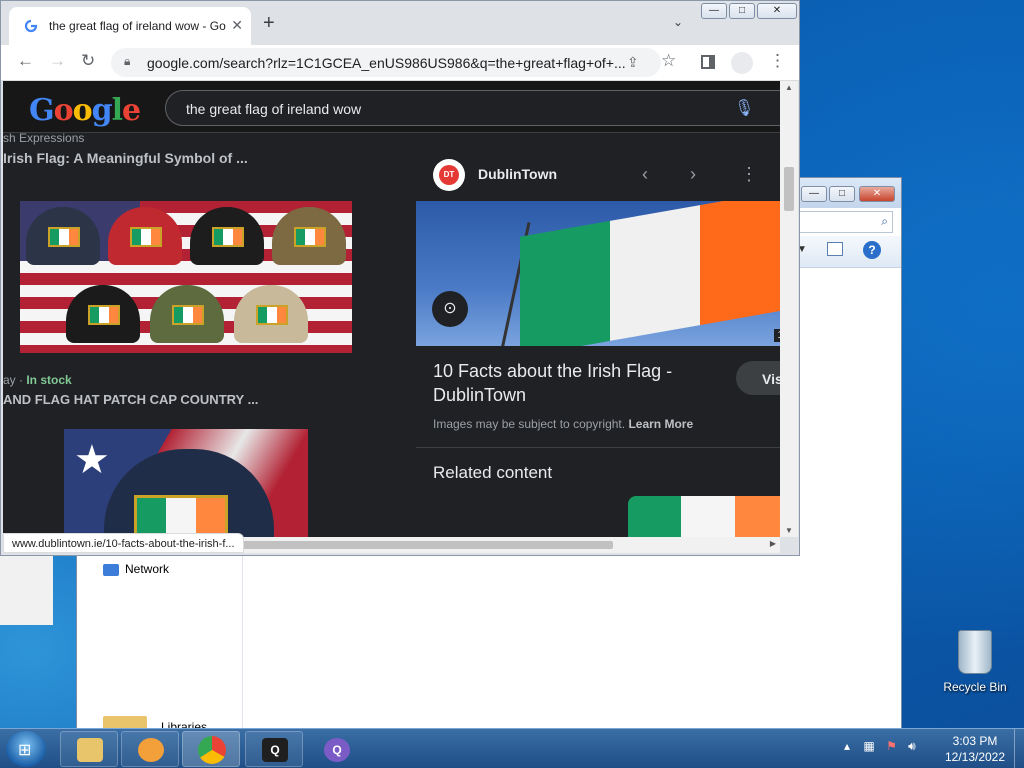 This screenshot has height=768, width=1024. What do you see at coordinates (814, 194) in the screenshot?
I see `explorer-minimize-button: —` at bounding box center [814, 194].